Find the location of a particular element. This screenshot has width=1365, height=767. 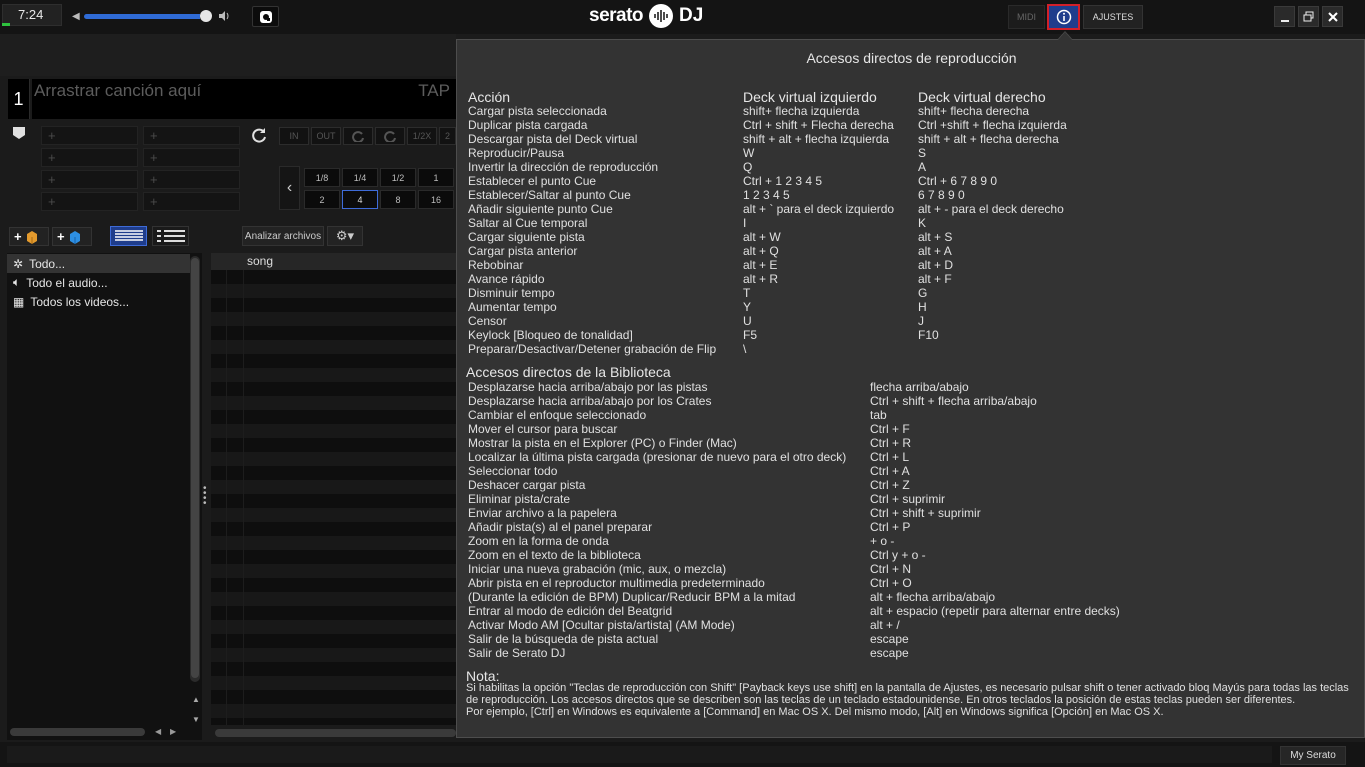

library-shortcut-keys: escape is located at coordinates (889, 653).